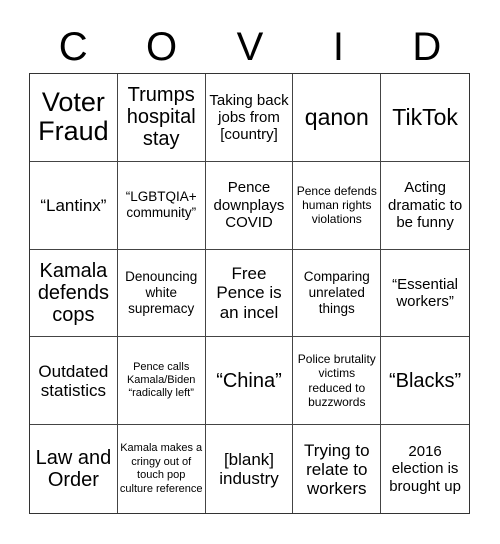  I want to click on bingo-cell: “LGBTQIA+ community”, so click(161, 205).